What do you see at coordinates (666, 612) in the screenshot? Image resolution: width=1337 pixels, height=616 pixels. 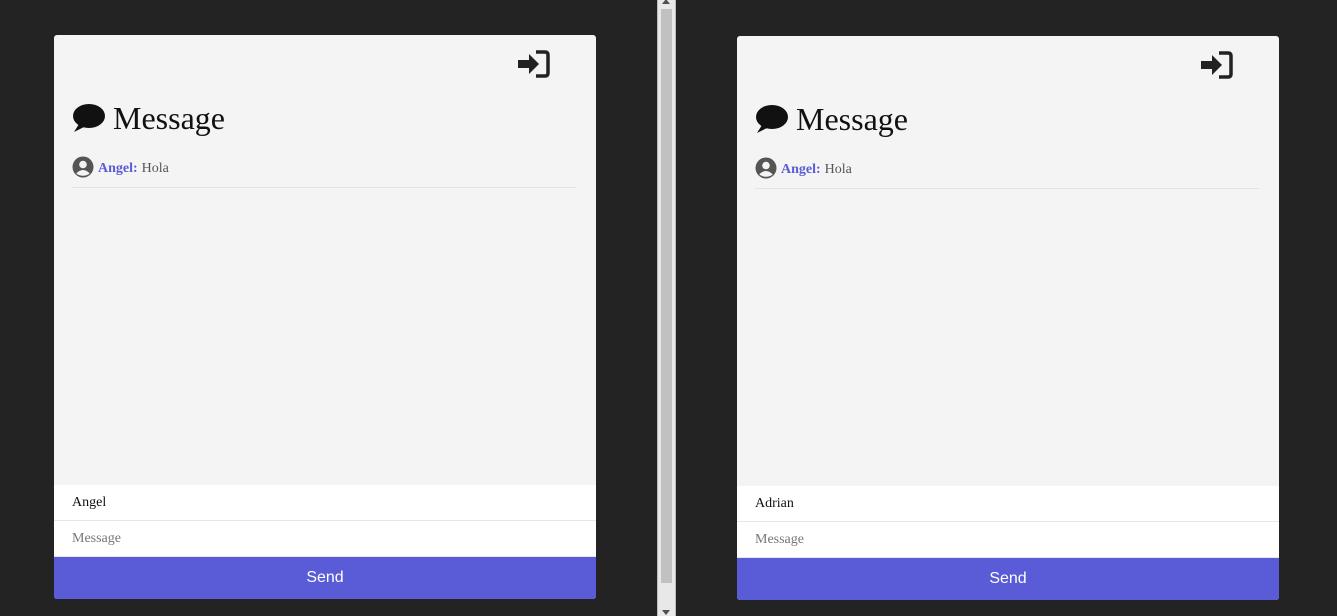 I see `scroll-down-arrow-icon` at bounding box center [666, 612].